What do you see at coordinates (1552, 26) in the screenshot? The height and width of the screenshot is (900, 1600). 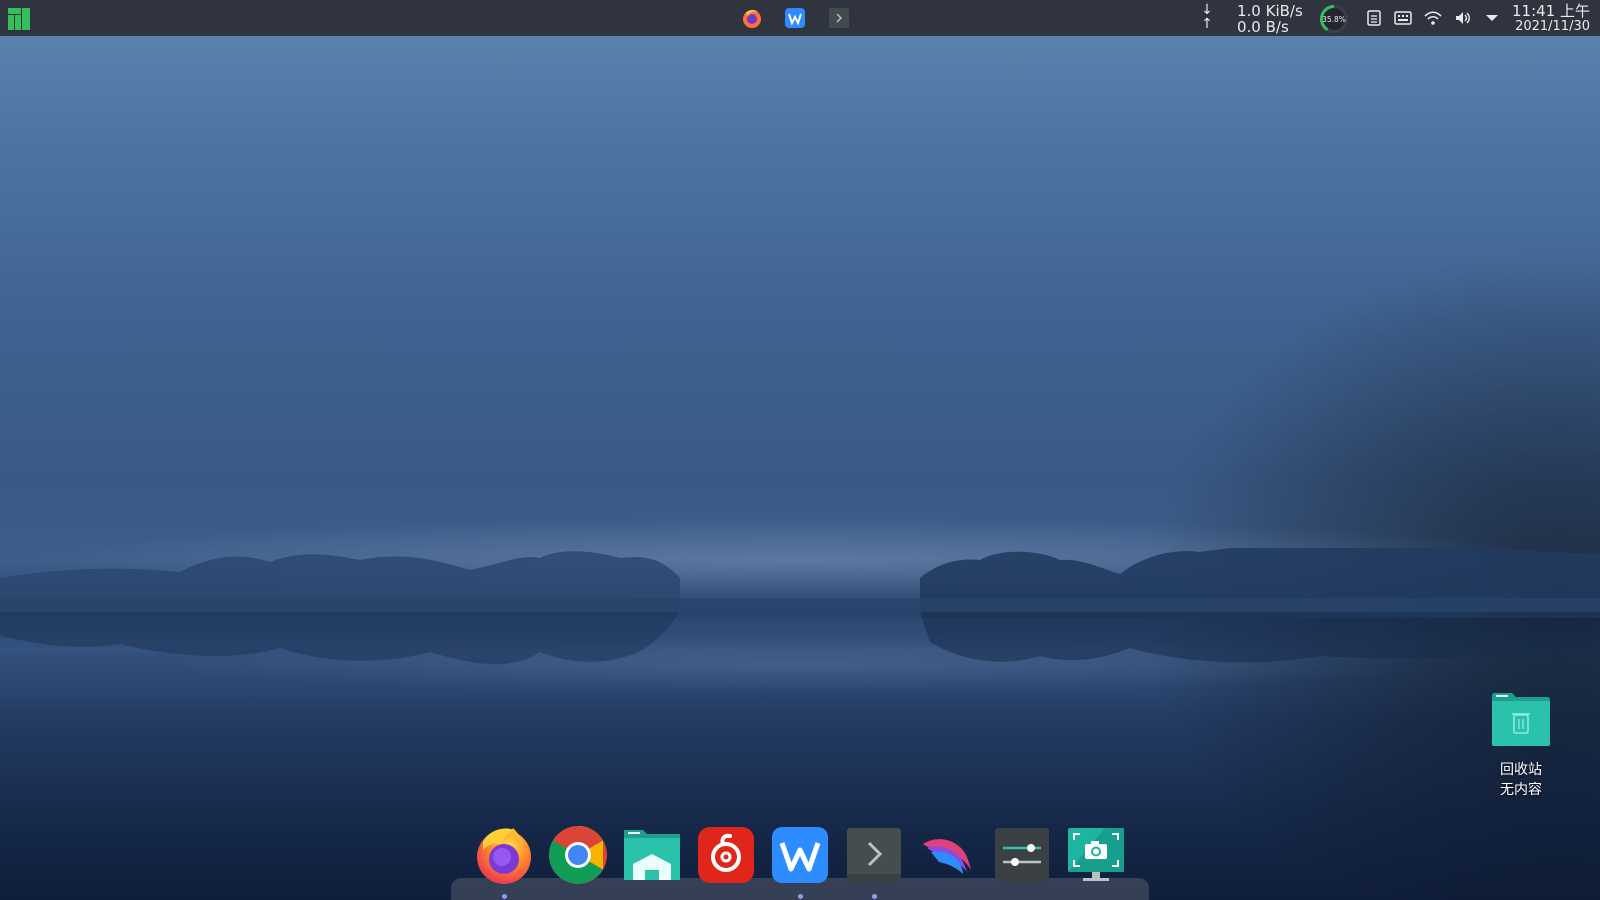 I see `clock-date: 2021/11/30` at bounding box center [1552, 26].